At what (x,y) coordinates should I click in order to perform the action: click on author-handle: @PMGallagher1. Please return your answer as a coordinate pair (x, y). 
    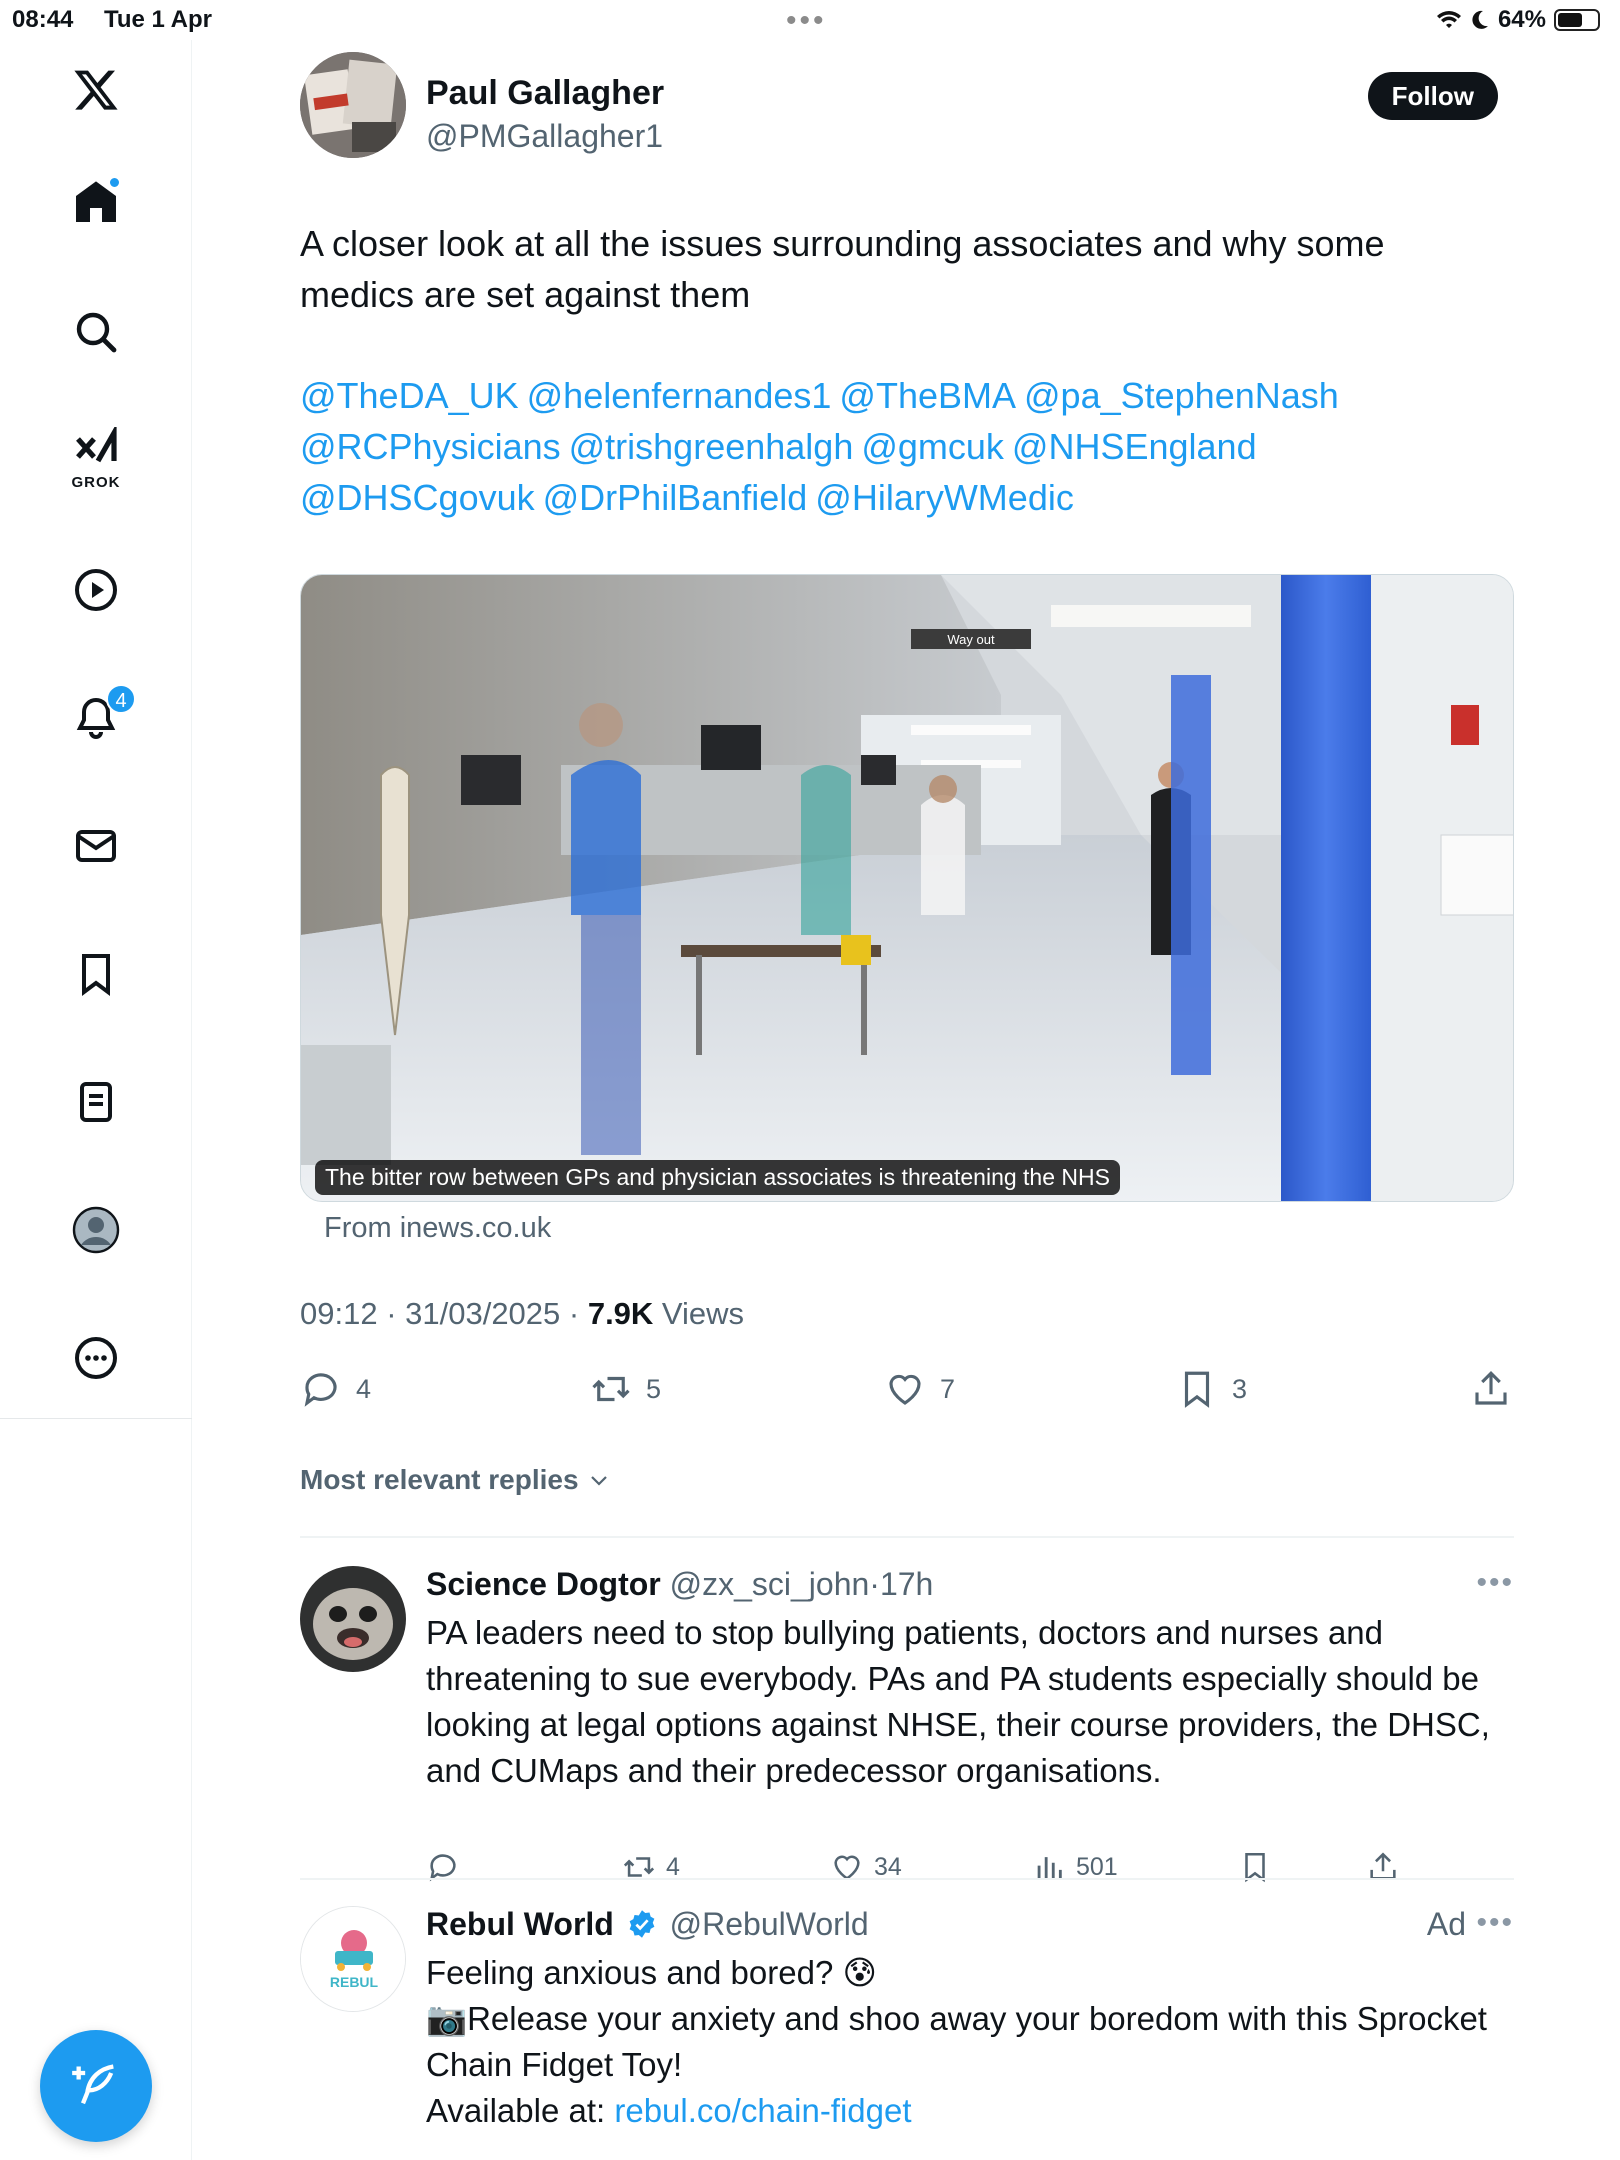
    Looking at the image, I should click on (544, 136).